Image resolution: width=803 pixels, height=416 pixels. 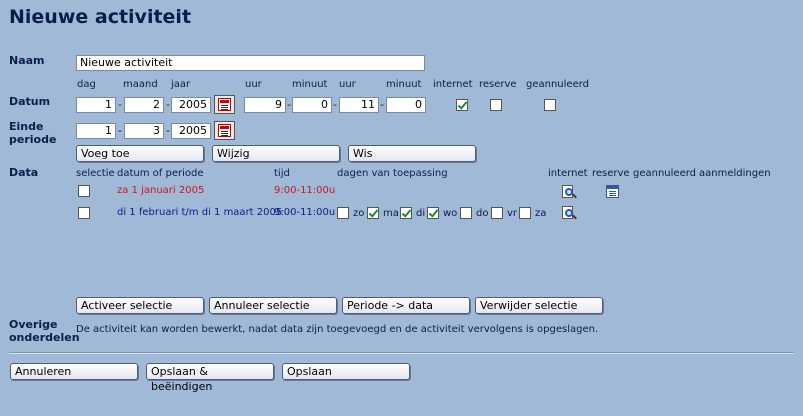 I want to click on row-2-internet-view-icon, so click(x=569, y=213).